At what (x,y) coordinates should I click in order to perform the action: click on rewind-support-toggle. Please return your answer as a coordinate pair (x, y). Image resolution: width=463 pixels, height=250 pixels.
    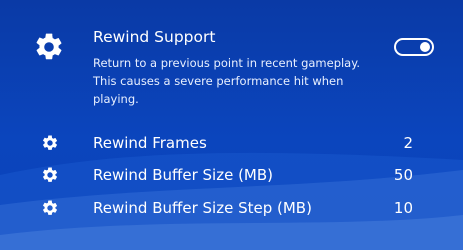
    Looking at the image, I should click on (414, 47).